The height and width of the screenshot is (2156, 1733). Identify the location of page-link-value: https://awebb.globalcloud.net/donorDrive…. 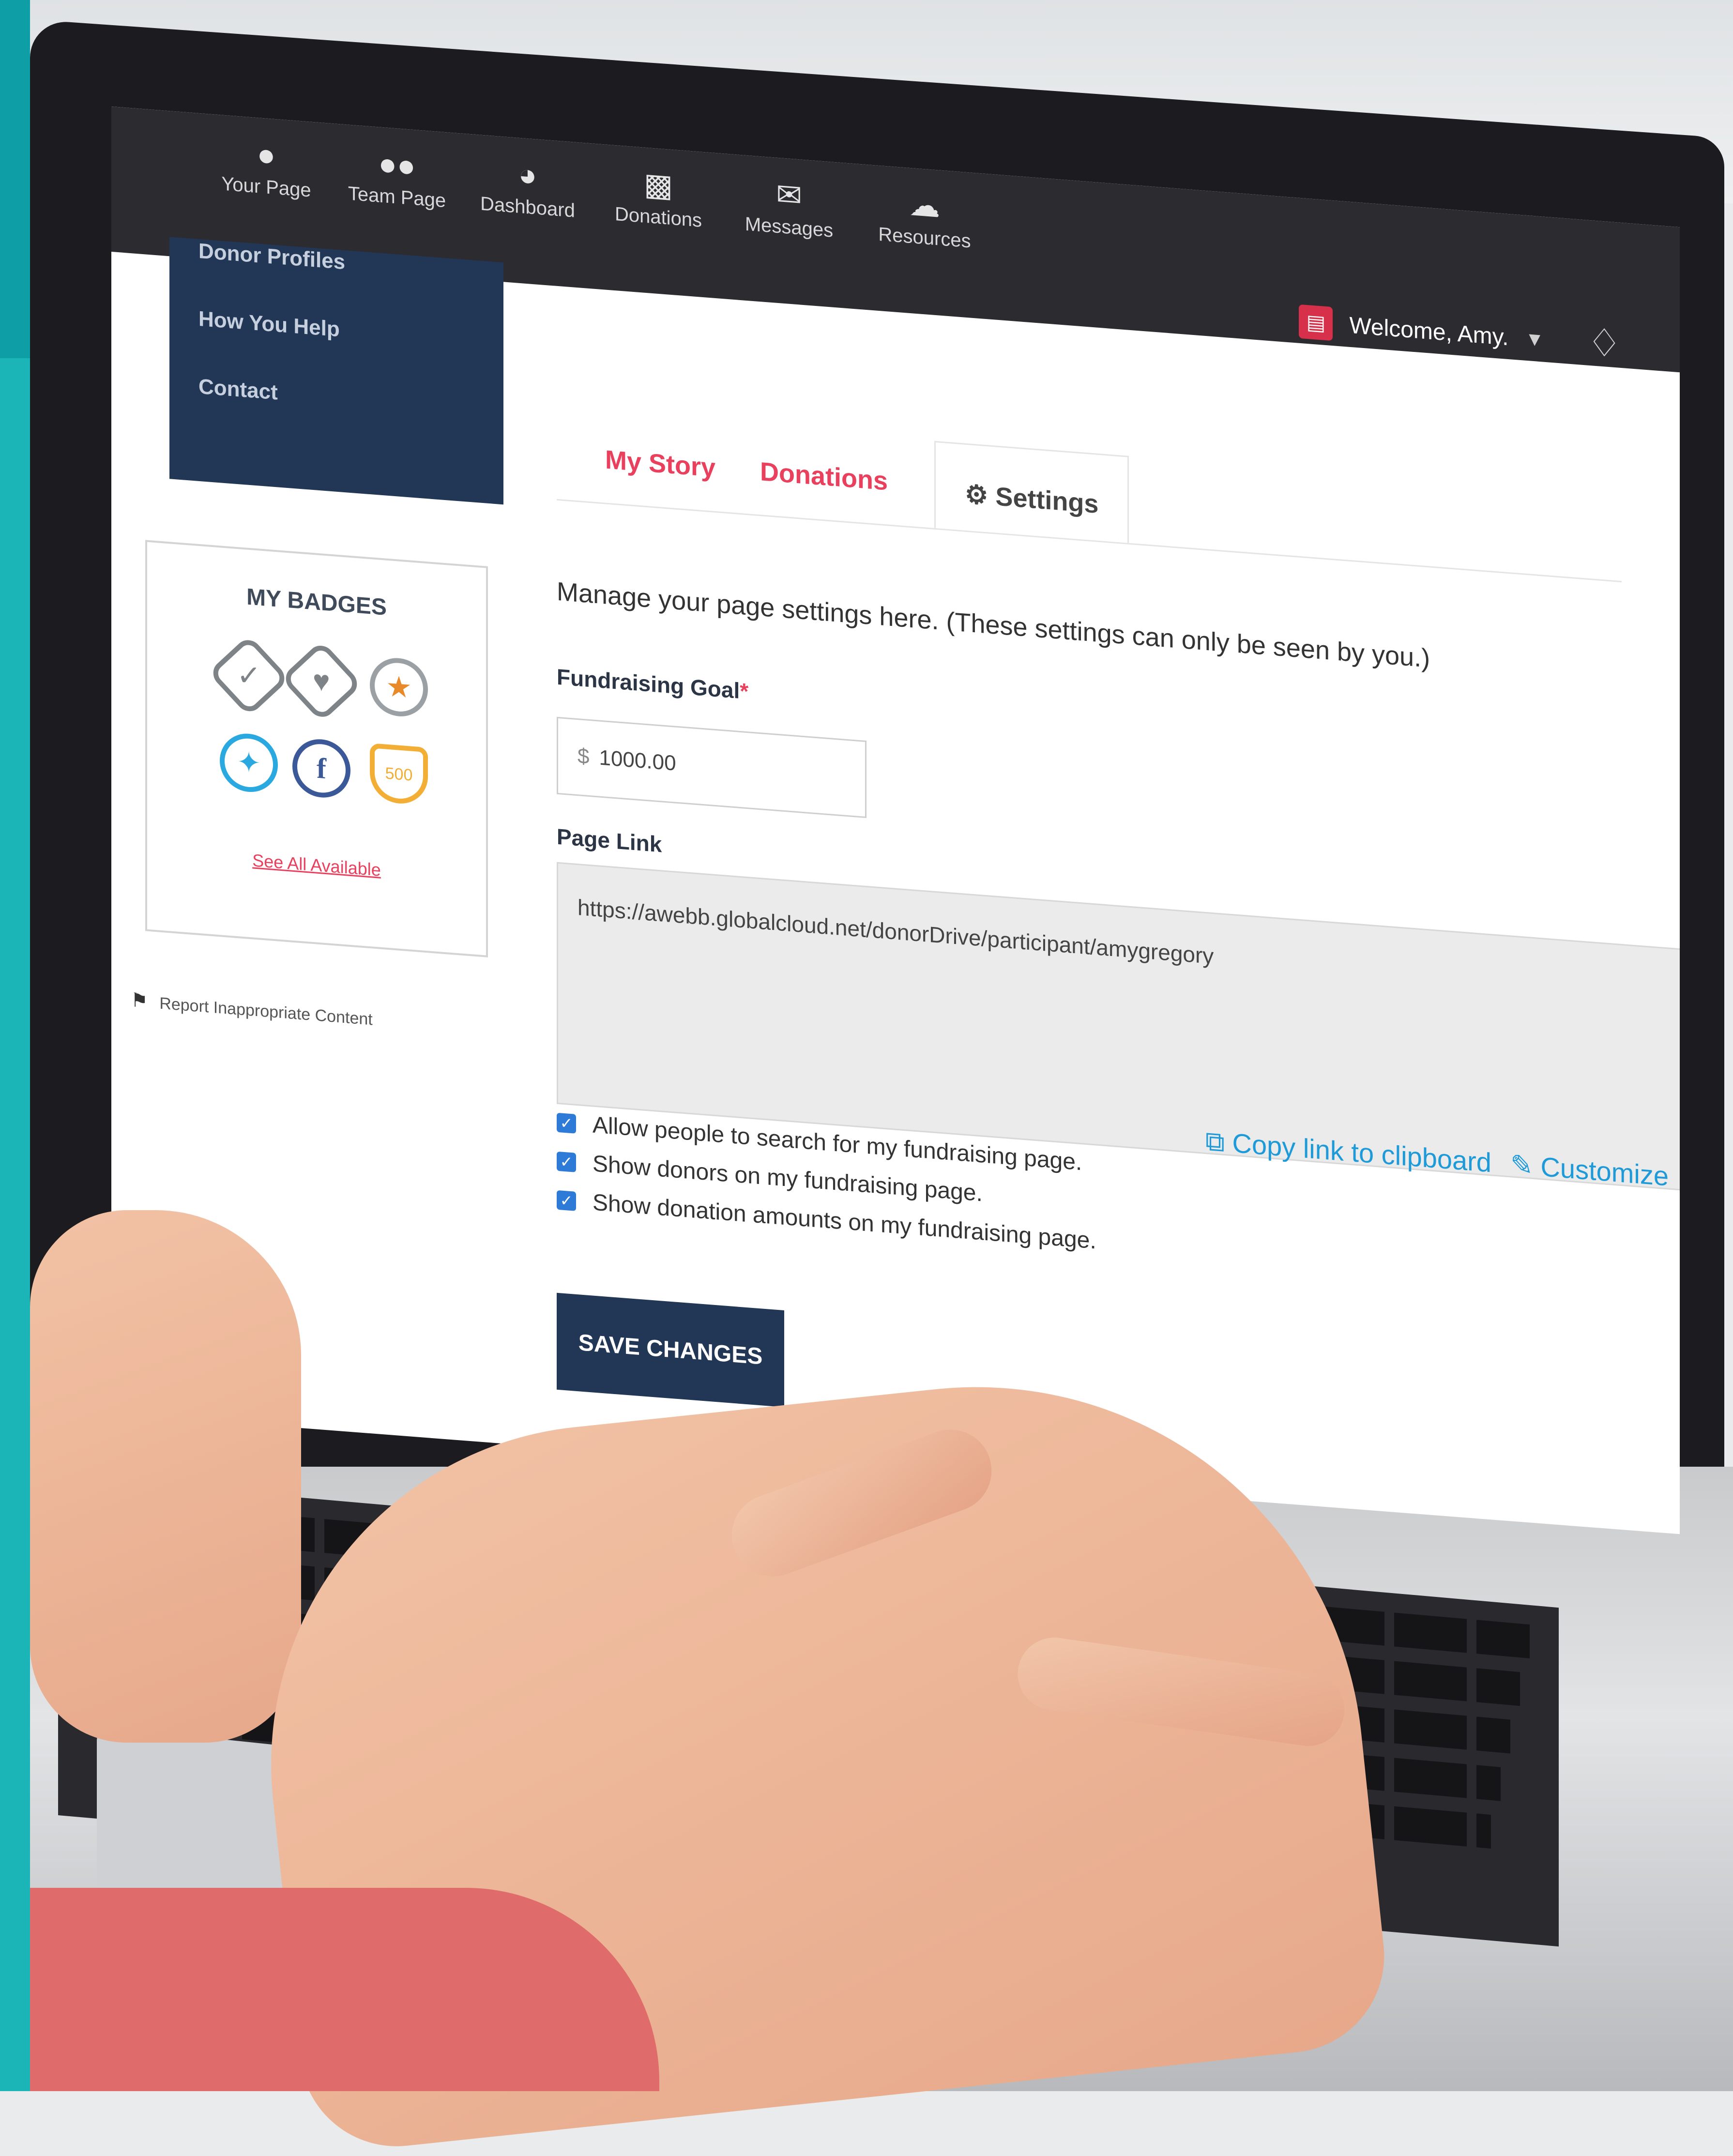
(896, 932).